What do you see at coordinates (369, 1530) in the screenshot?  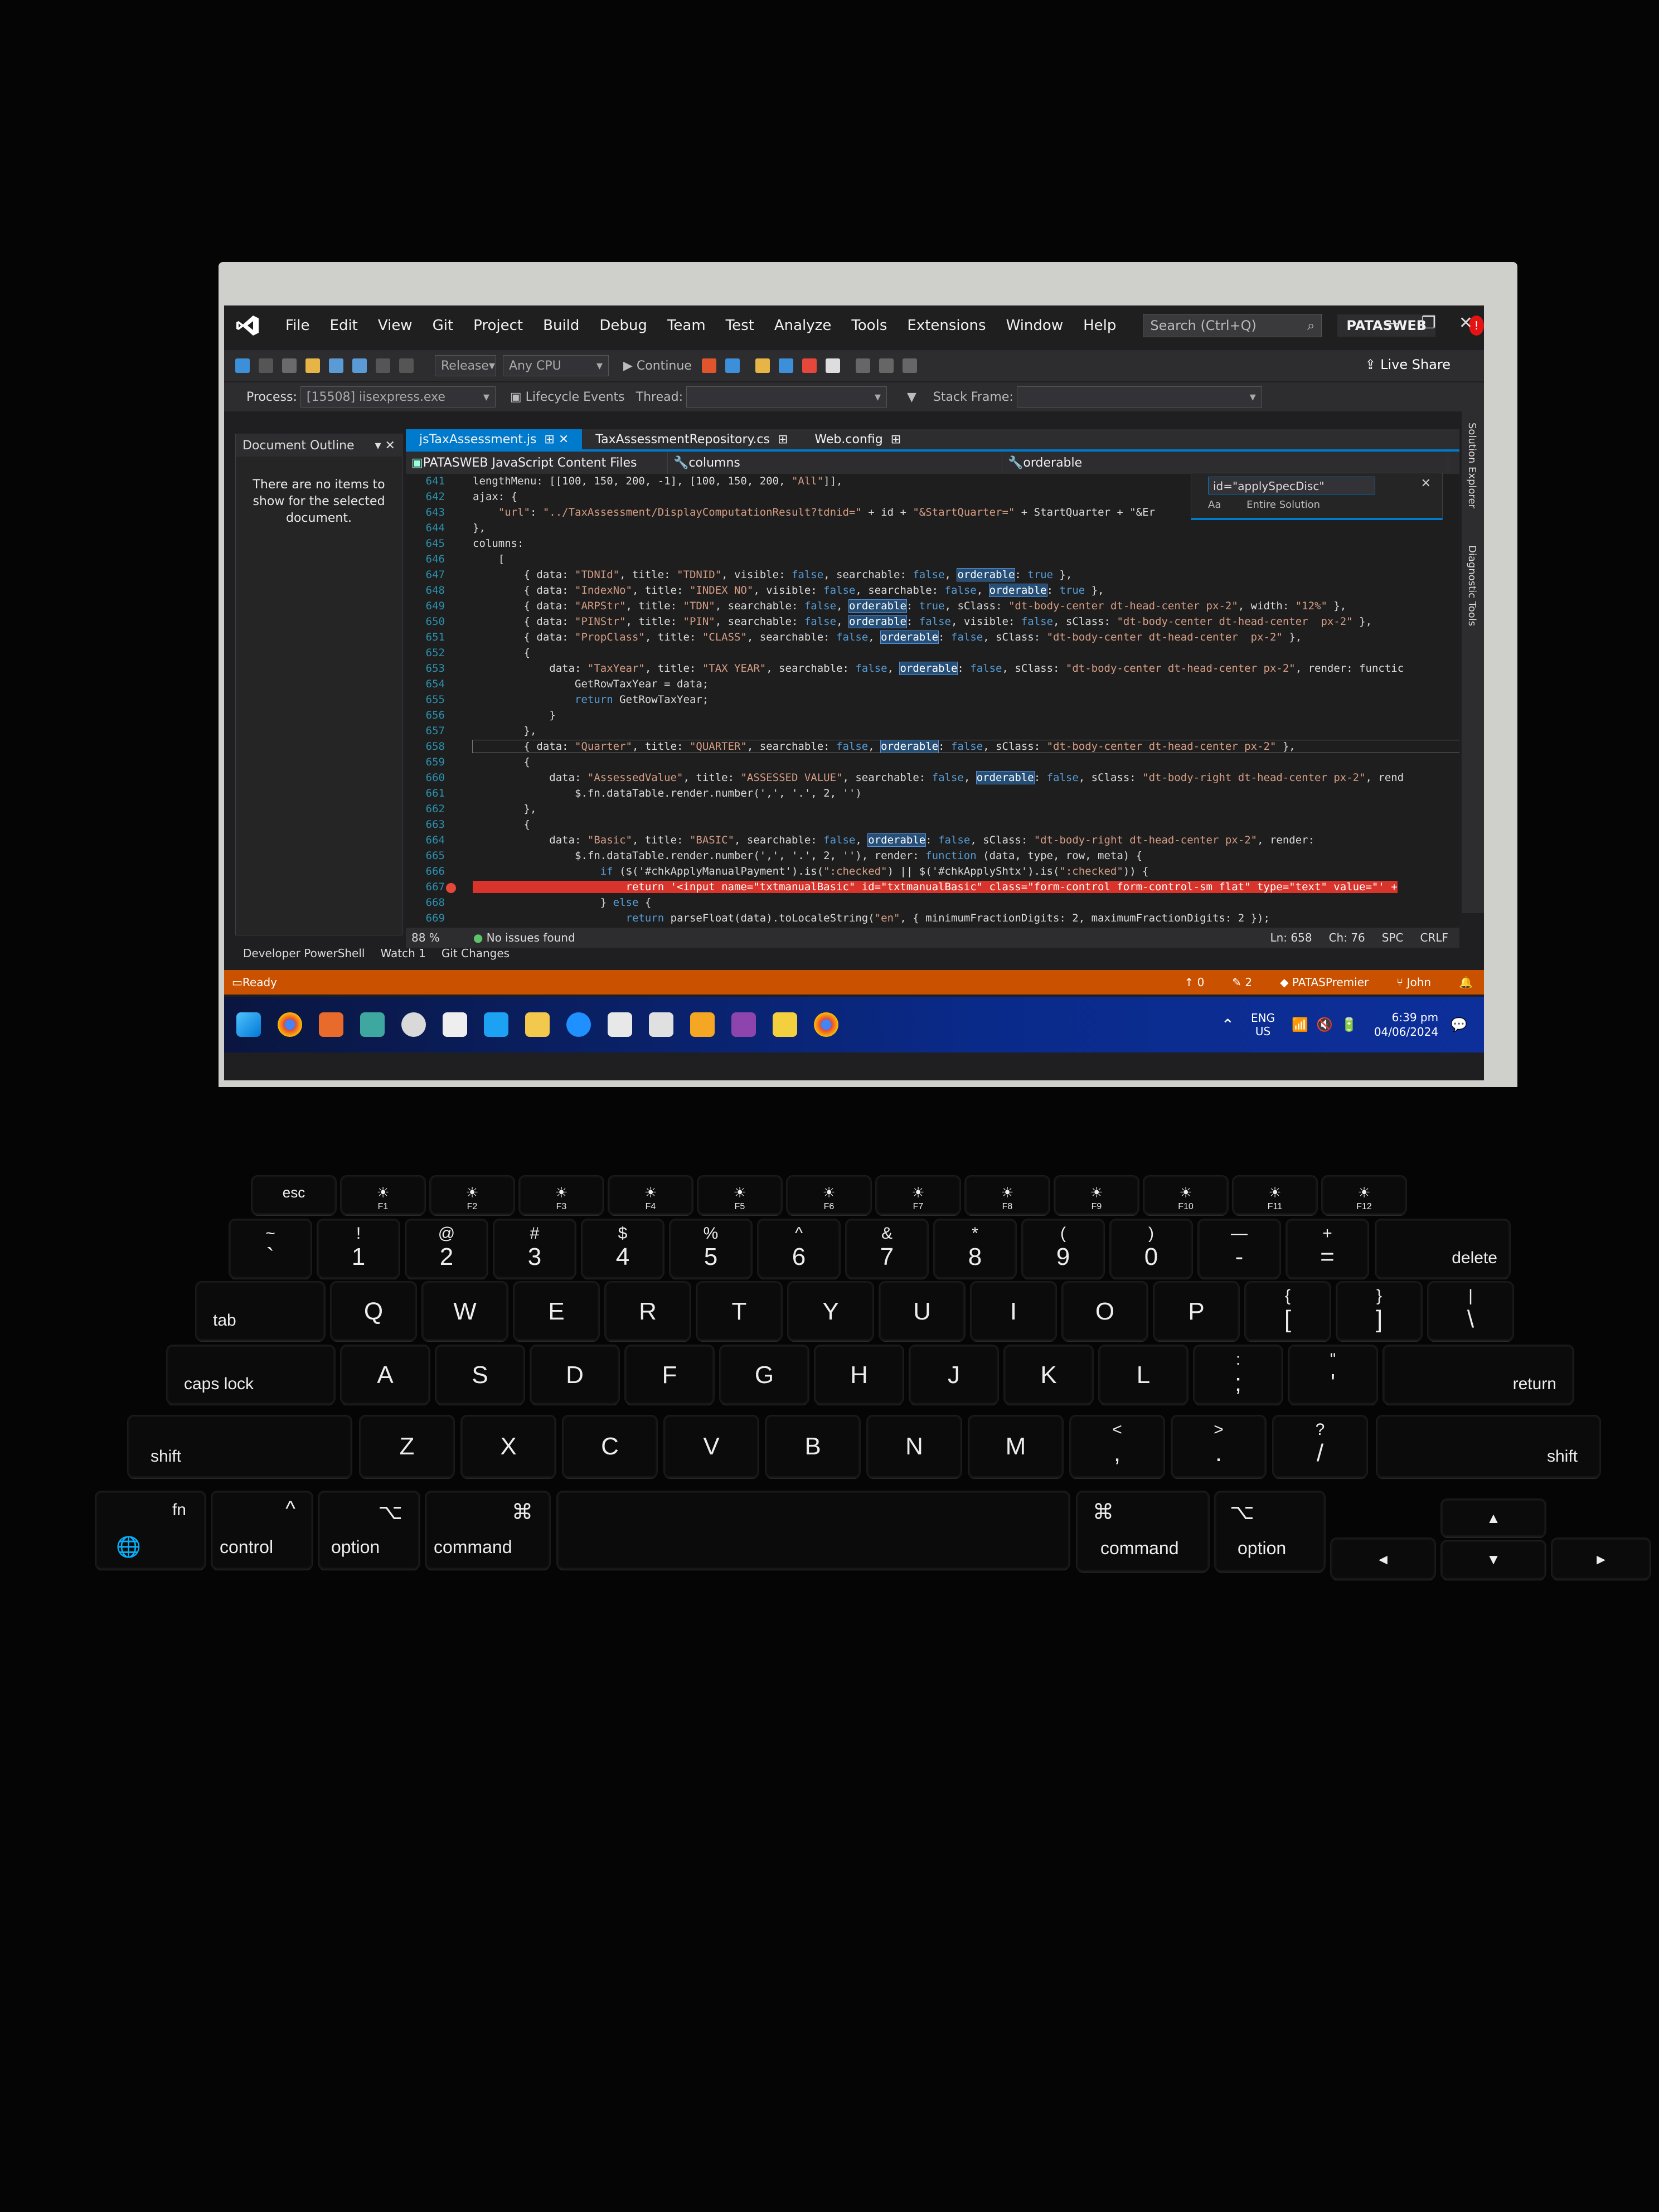 I see `option-key: ⌥ option` at bounding box center [369, 1530].